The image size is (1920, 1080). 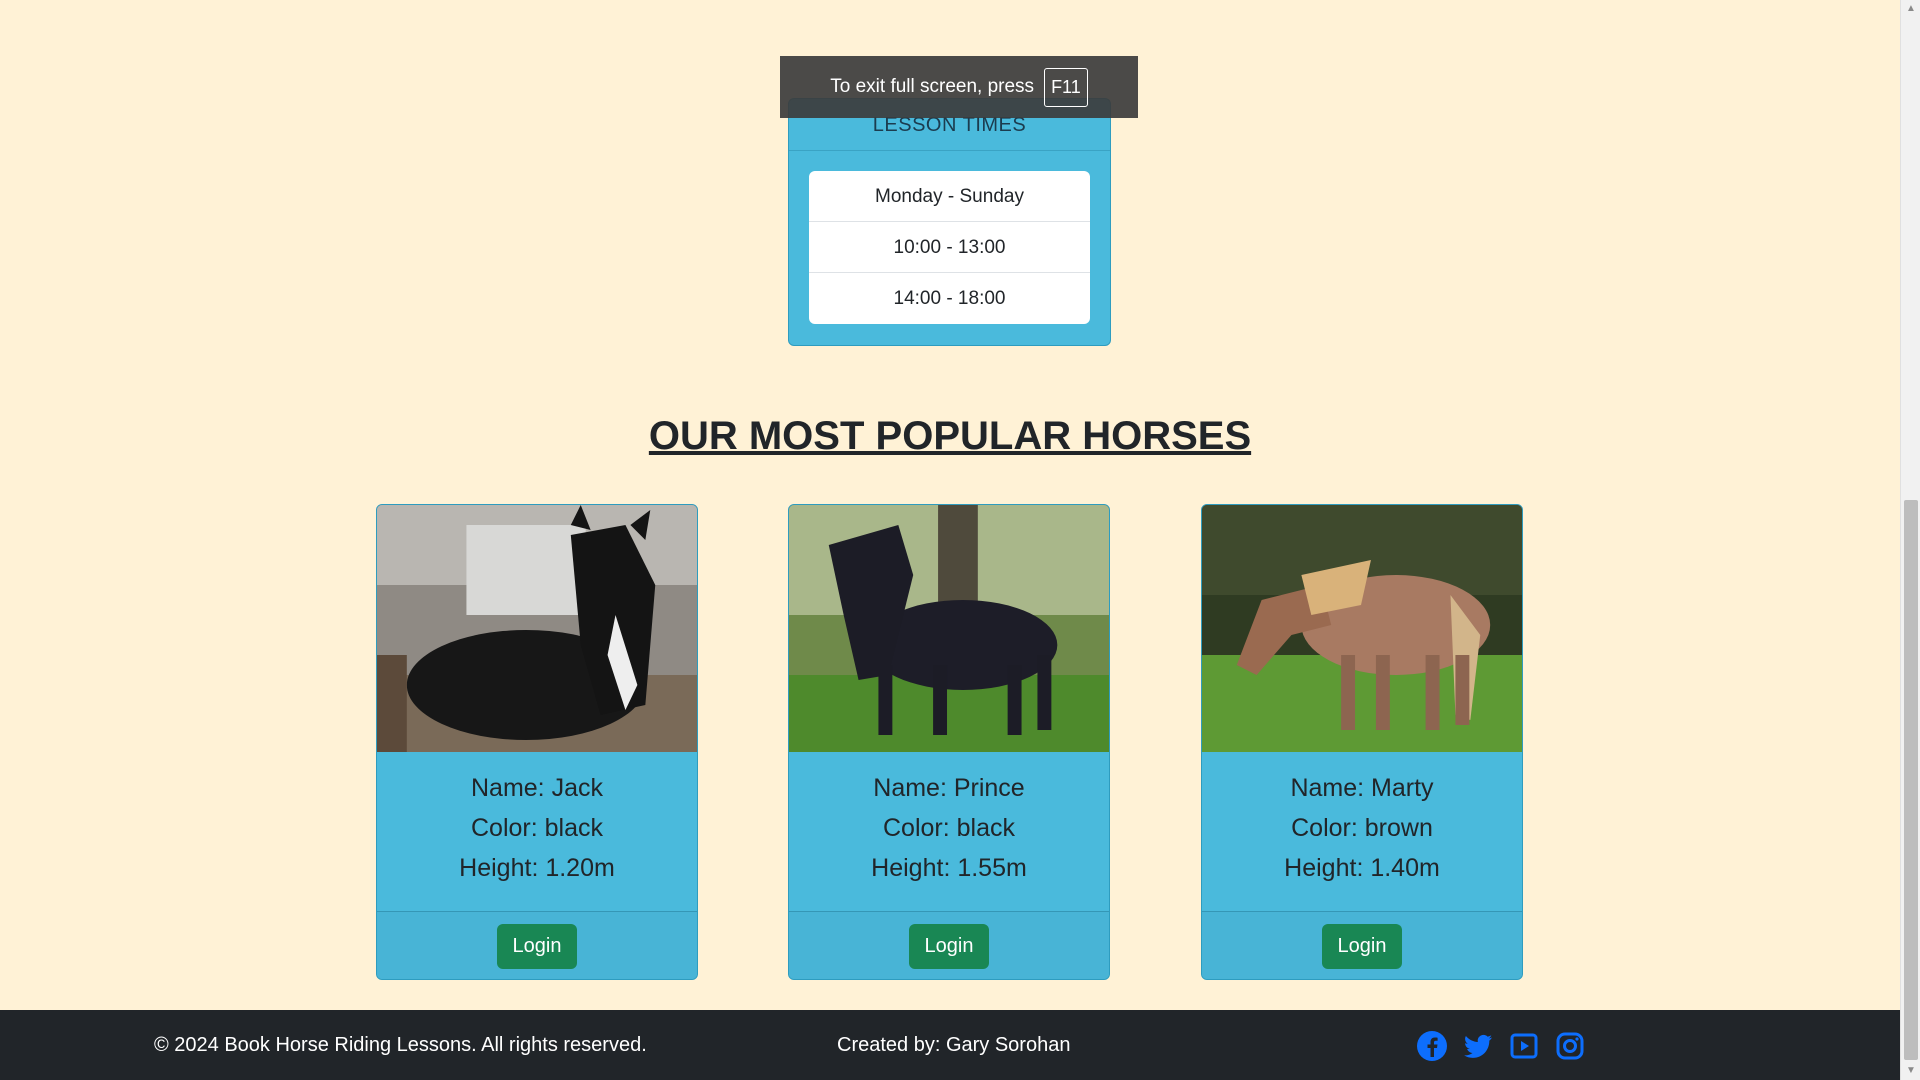 I want to click on horse-info-jack: Name: Jack Color: black Height: 1.20m, so click(x=537, y=832).